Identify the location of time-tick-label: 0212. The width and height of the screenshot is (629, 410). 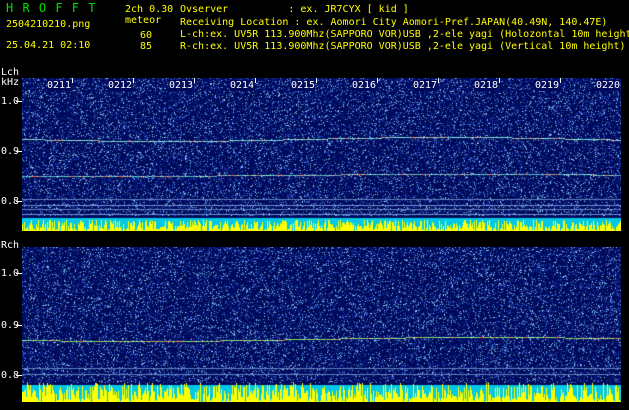
(120, 85).